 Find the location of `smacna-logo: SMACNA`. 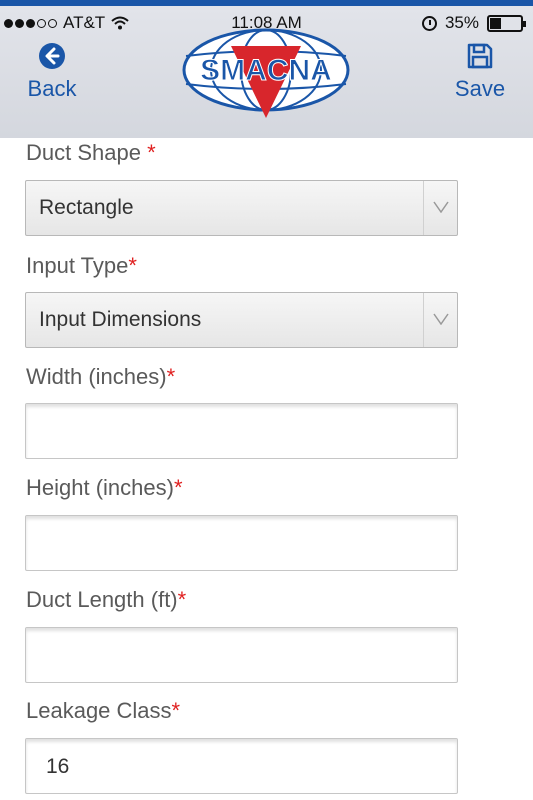

smacna-logo: SMACNA is located at coordinates (266, 73).